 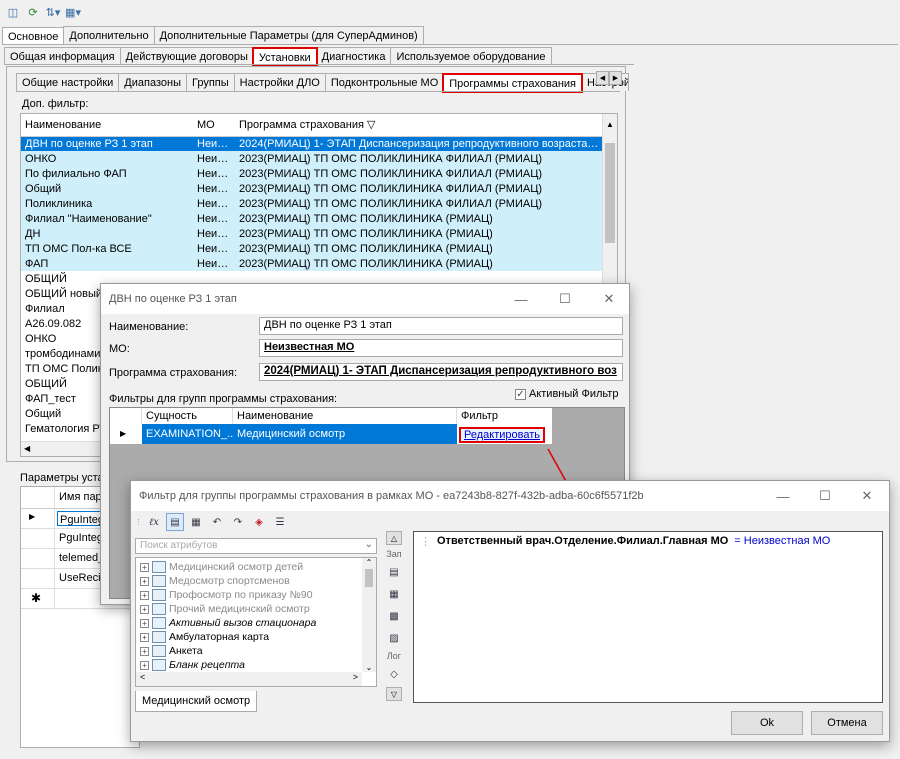 What do you see at coordinates (154, 522) in the screenshot?
I see `expression-icon: ℓx` at bounding box center [154, 522].